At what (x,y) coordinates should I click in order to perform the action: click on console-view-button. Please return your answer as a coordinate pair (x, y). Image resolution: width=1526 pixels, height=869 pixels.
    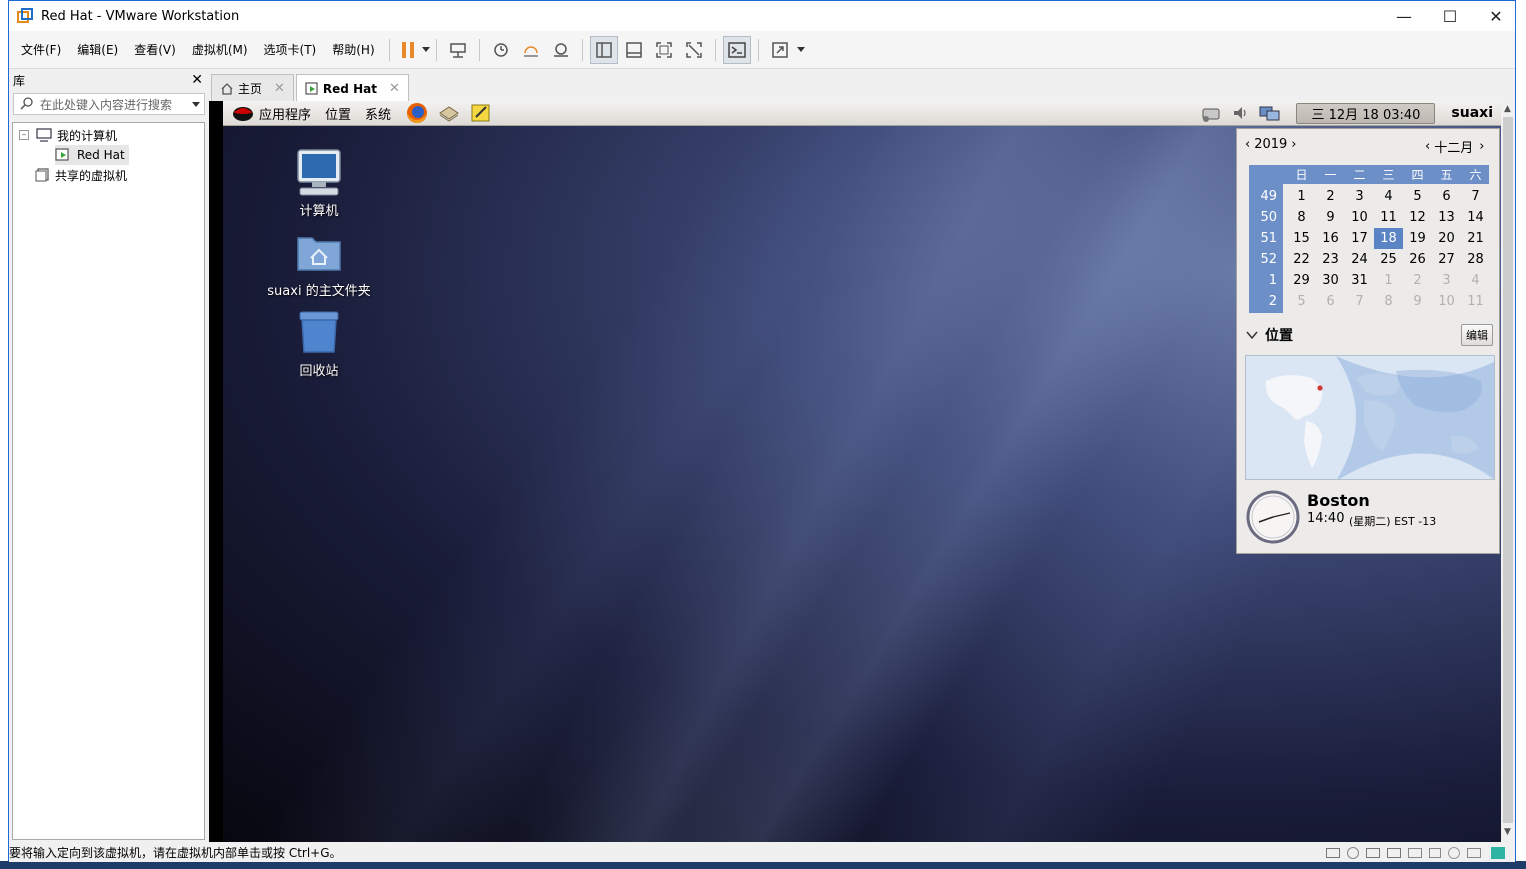
    Looking at the image, I should click on (736, 49).